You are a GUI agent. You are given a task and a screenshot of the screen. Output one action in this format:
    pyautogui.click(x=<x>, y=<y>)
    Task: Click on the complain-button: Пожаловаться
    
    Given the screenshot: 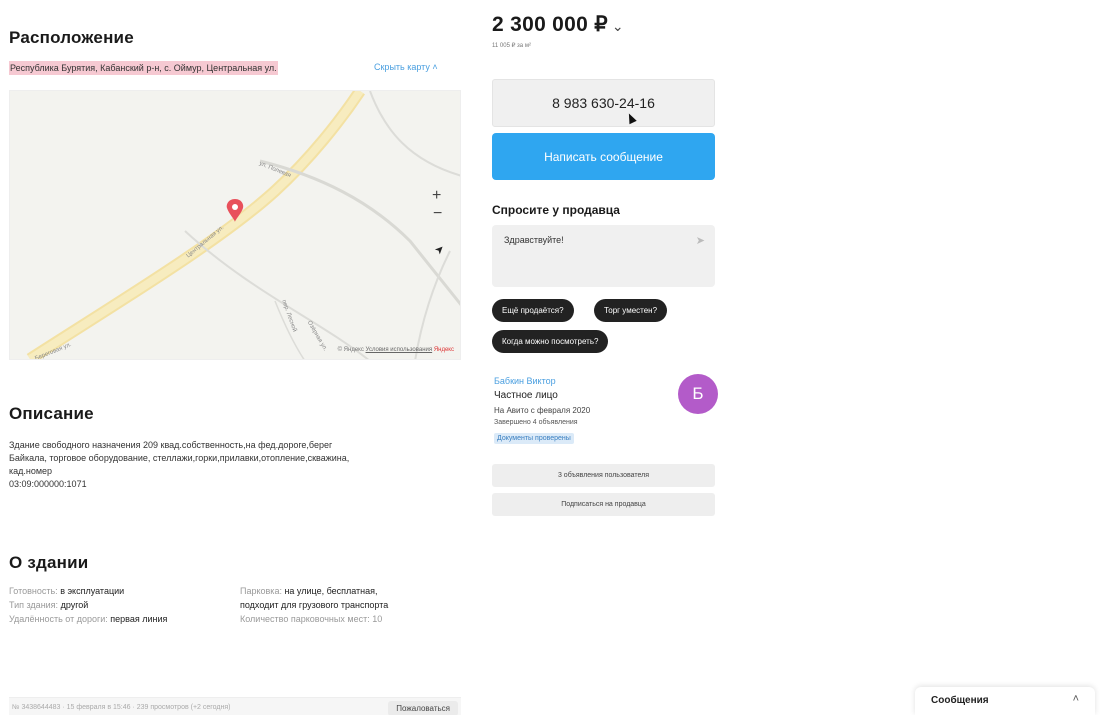 What is the action you would take?
    pyautogui.click(x=423, y=708)
    